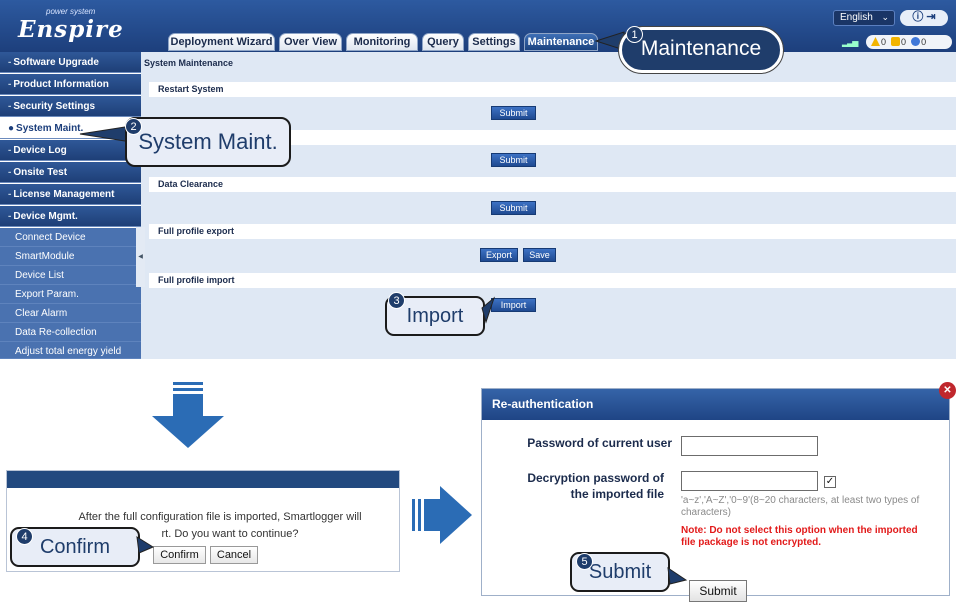 The image size is (956, 602). What do you see at coordinates (552, 231) in the screenshot?
I see `section-full-profile-export: Full profile export` at bounding box center [552, 231].